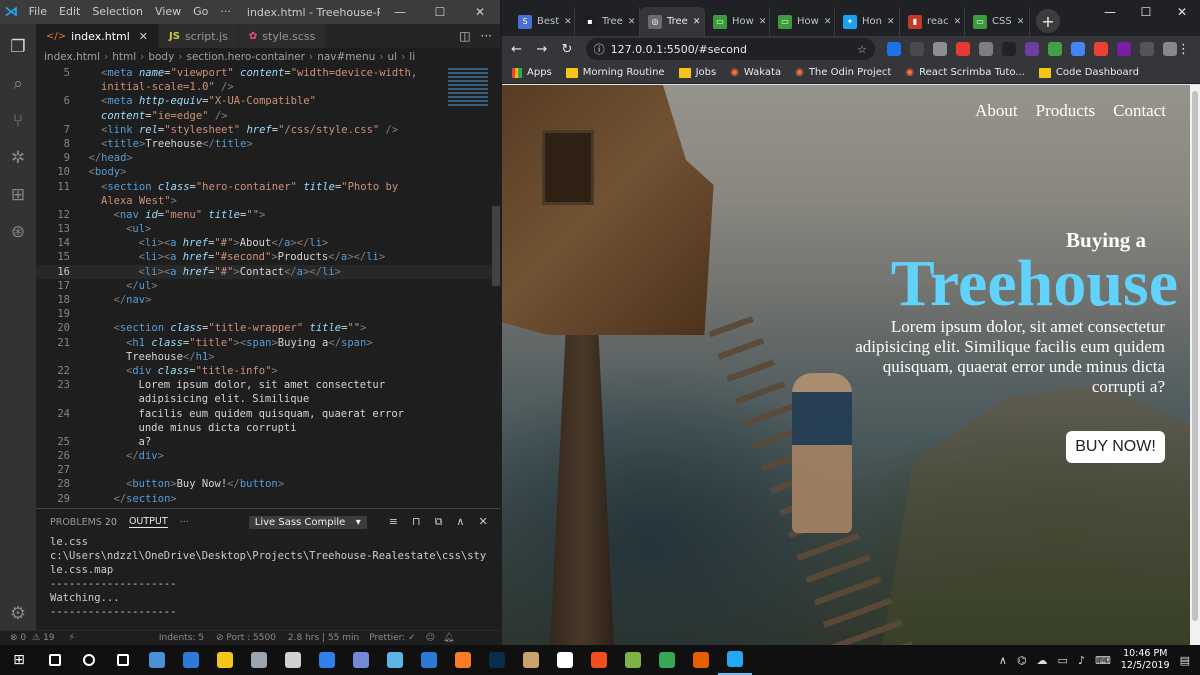 The height and width of the screenshot is (675, 1200). Describe the element at coordinates (599, 49) in the screenshot. I see `info-icon: ⓘ` at that location.